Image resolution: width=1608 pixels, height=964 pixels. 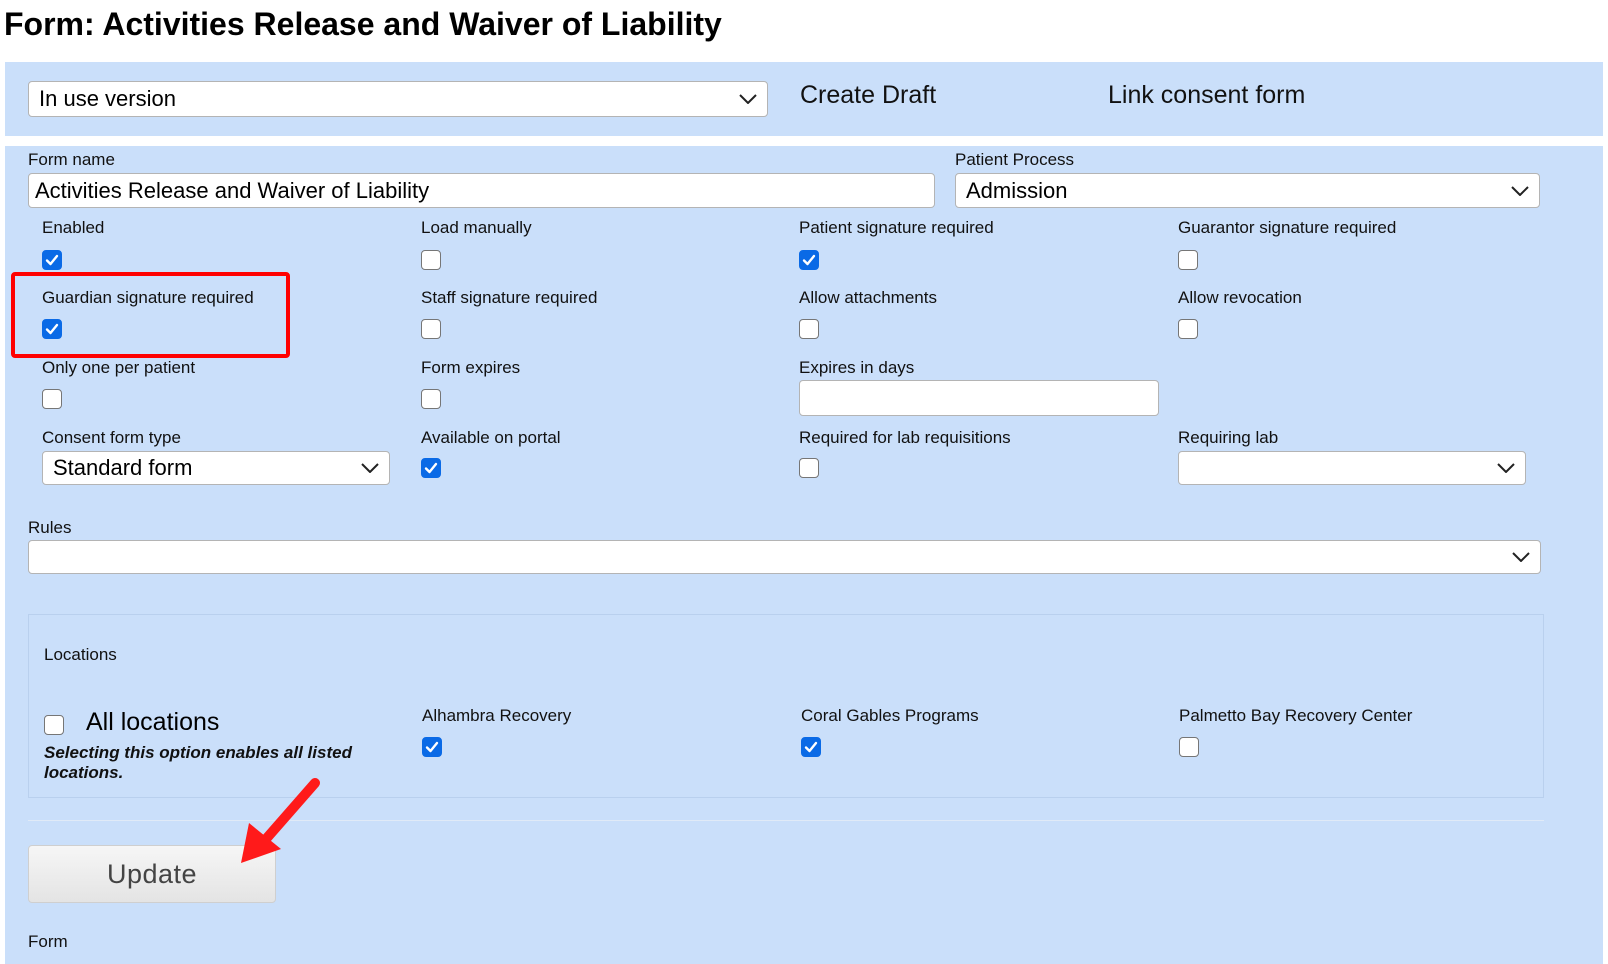 I want to click on requiring-lab-select, so click(x=1352, y=468).